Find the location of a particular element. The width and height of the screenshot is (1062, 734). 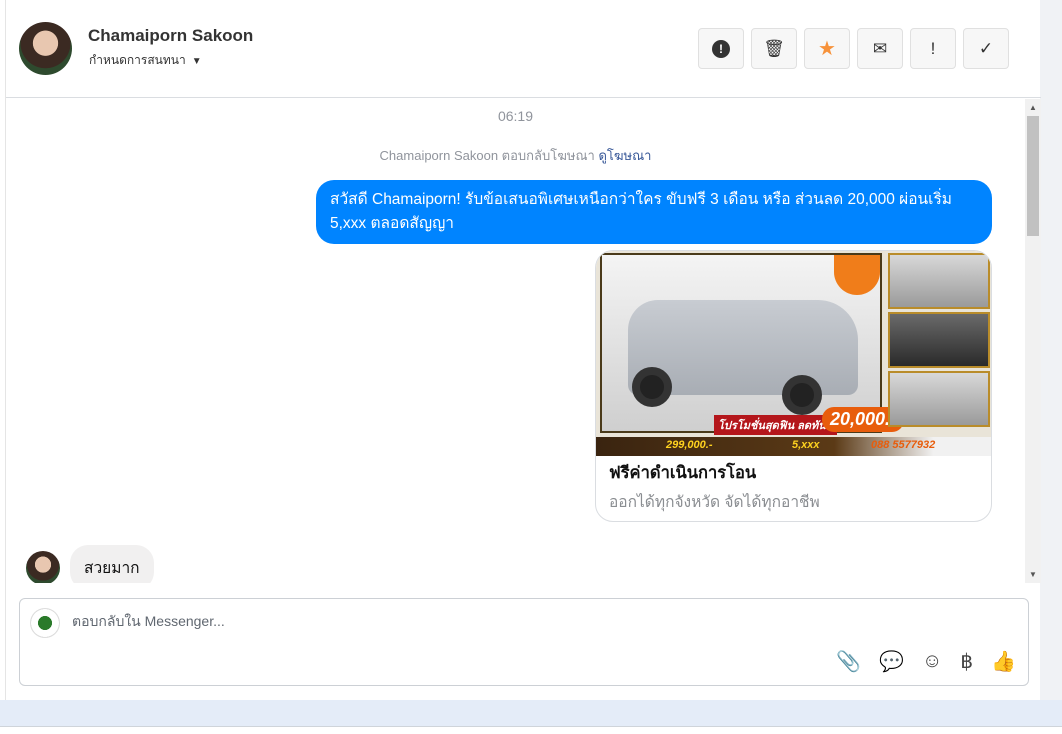

envelope-icon: ✉ is located at coordinates (880, 48).